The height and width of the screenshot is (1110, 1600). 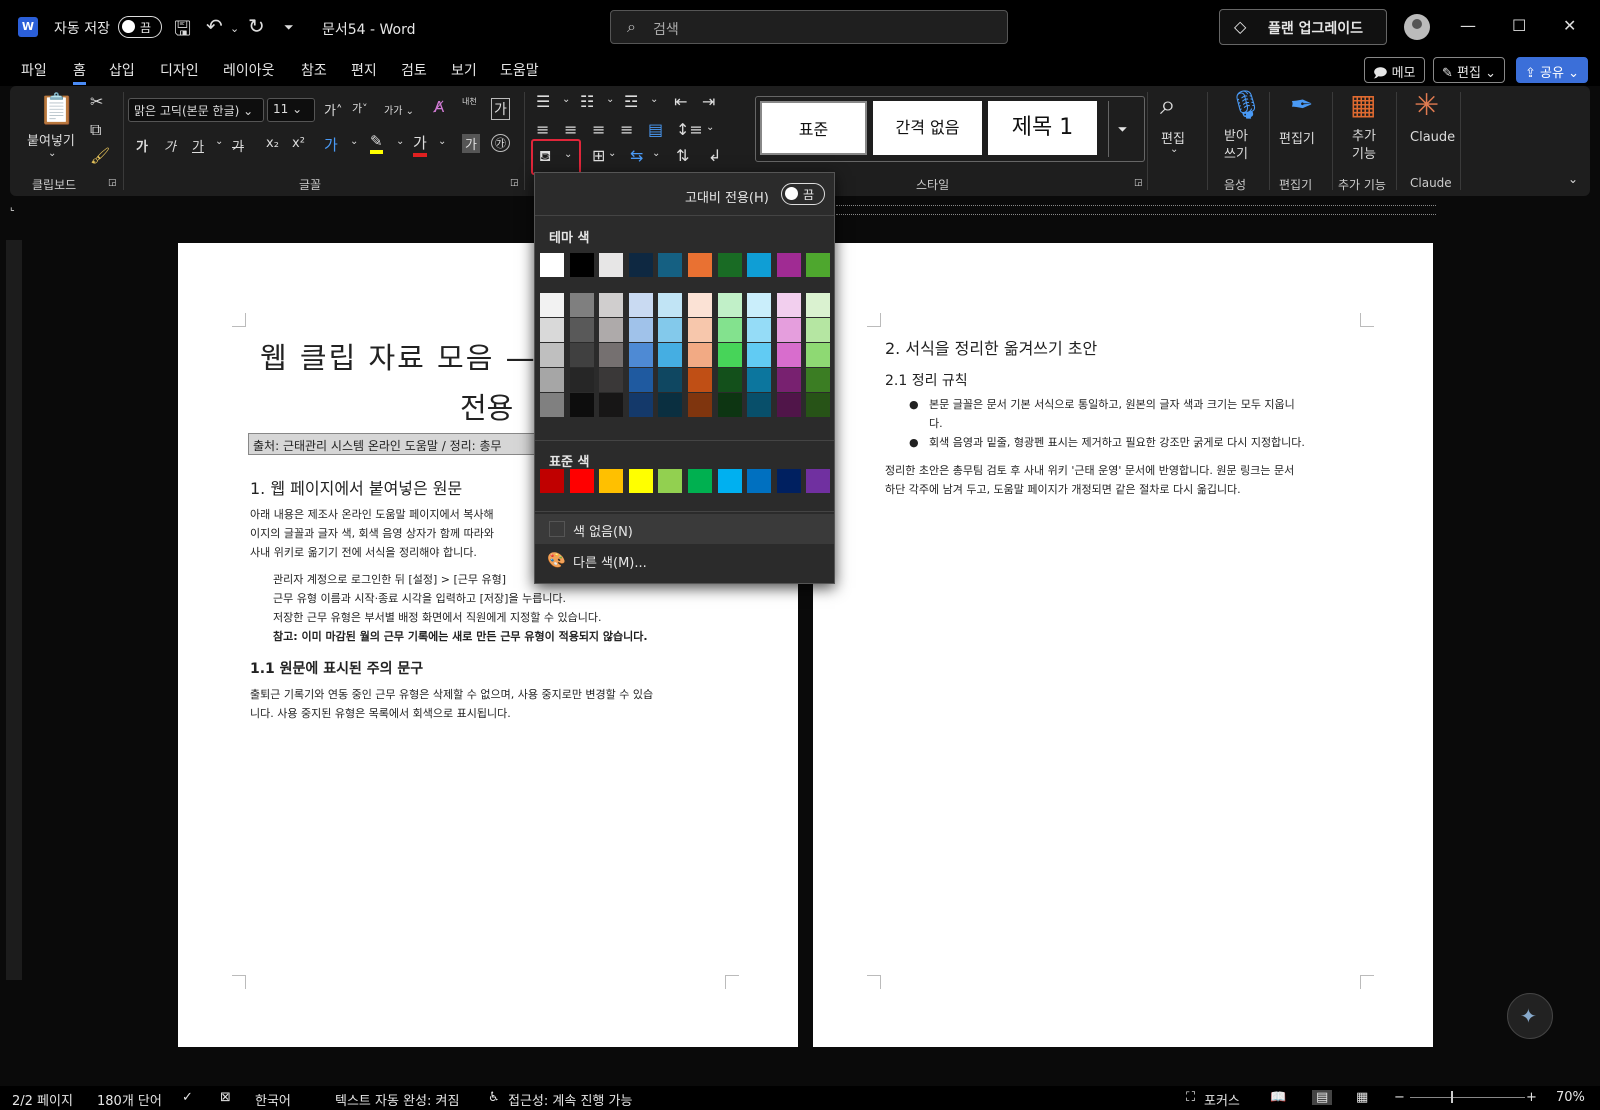 I want to click on page-count: 2/2 페이지, so click(x=42, y=1099).